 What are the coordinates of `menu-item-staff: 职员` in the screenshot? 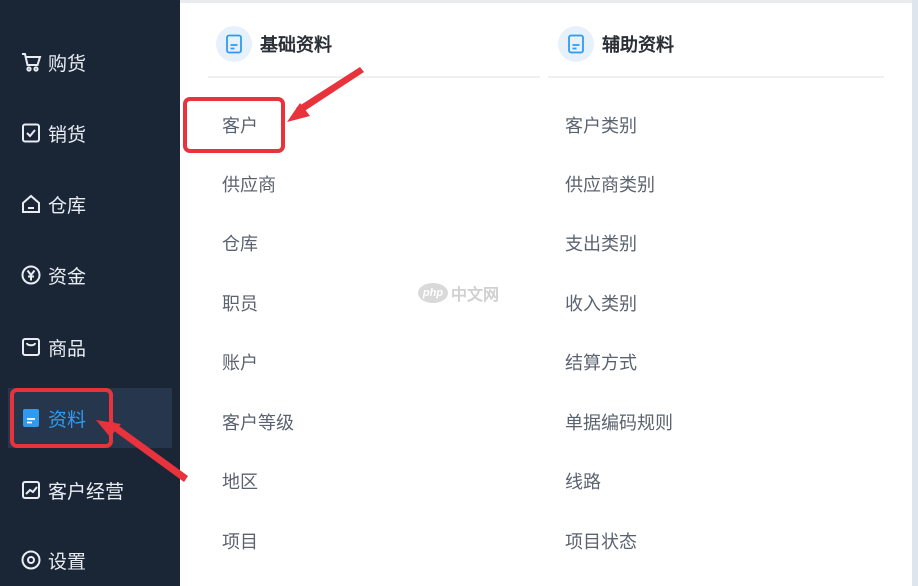 It's located at (240, 305).